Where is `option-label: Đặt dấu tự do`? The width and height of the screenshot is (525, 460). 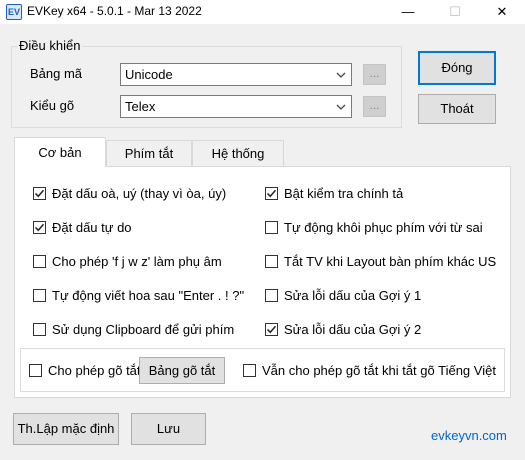
option-label: Đặt dấu tự do is located at coordinates (92, 227).